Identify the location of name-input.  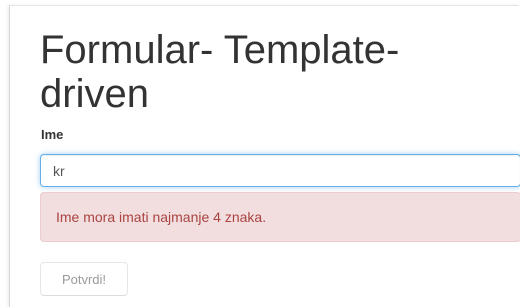
(280, 170).